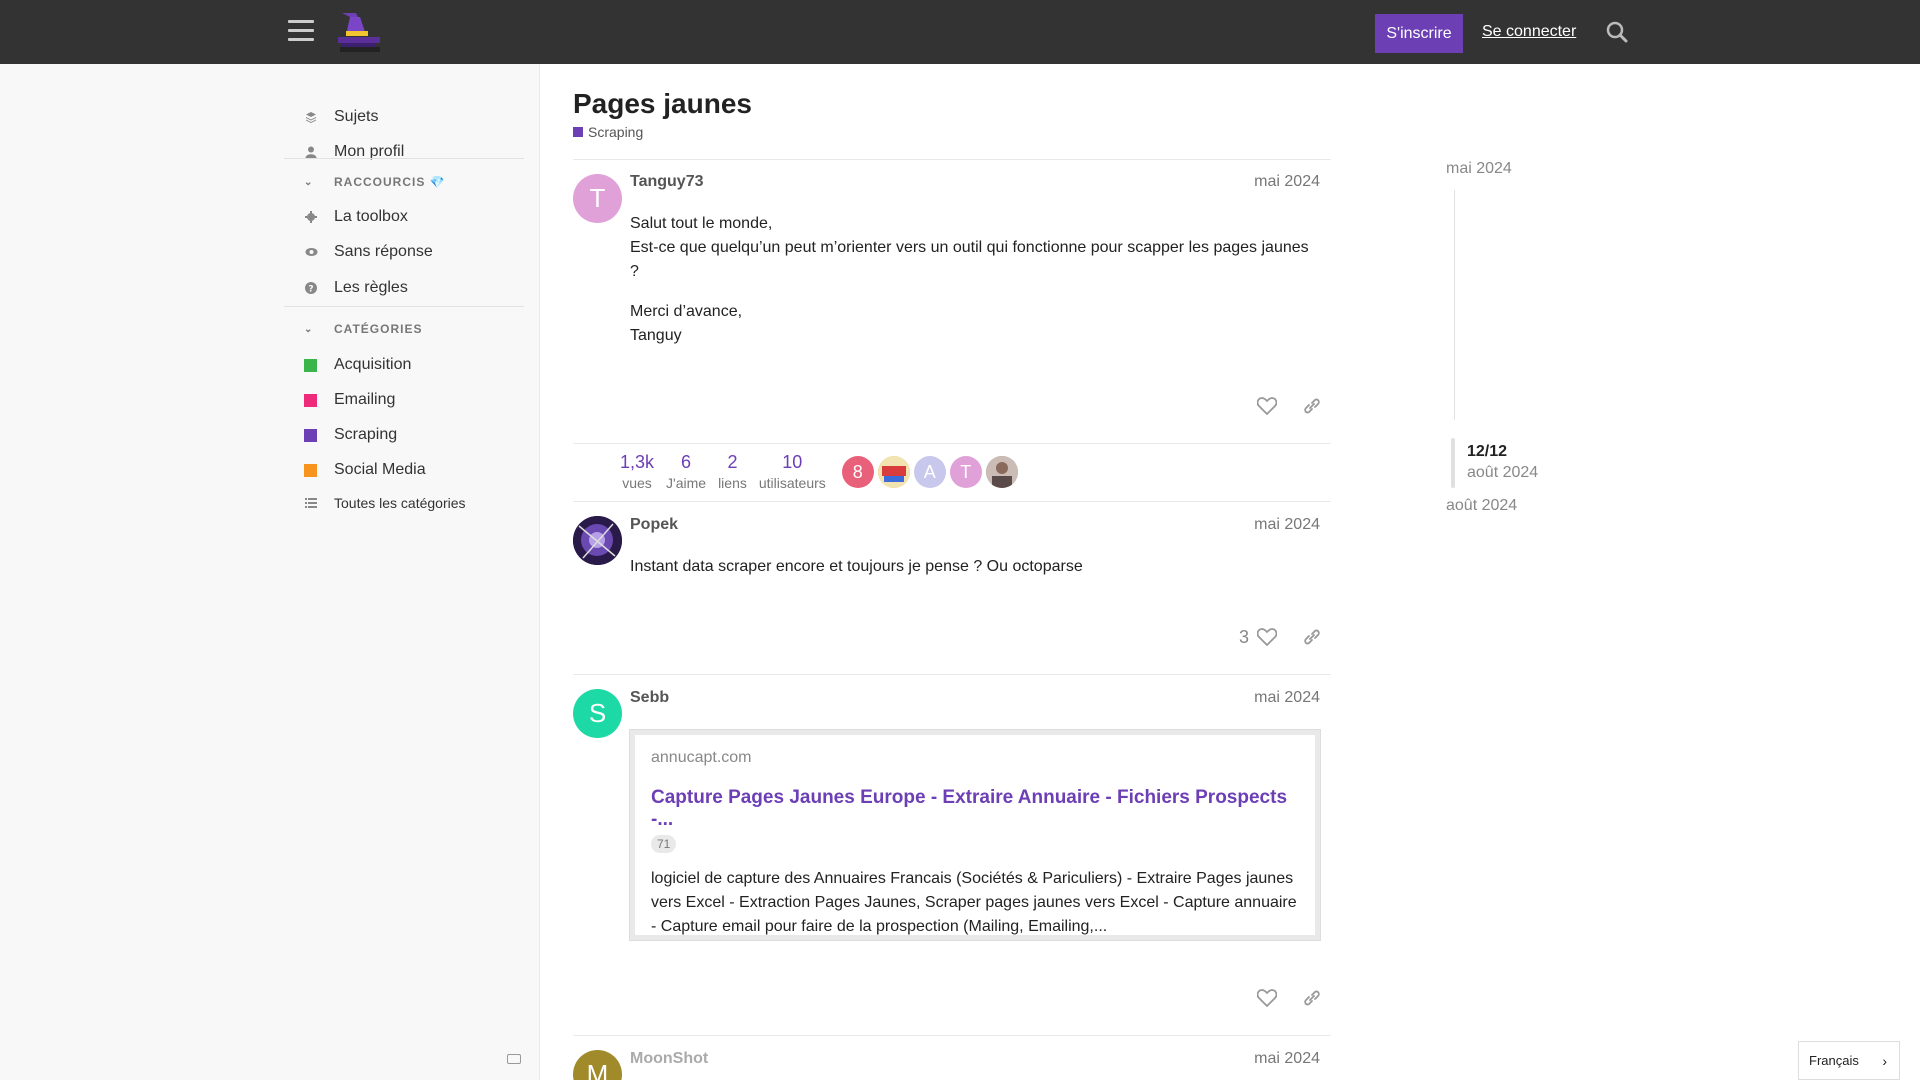 This screenshot has height=1080, width=1920. What do you see at coordinates (373, 364) in the screenshot?
I see `sidebar-item-label: Acquisition` at bounding box center [373, 364].